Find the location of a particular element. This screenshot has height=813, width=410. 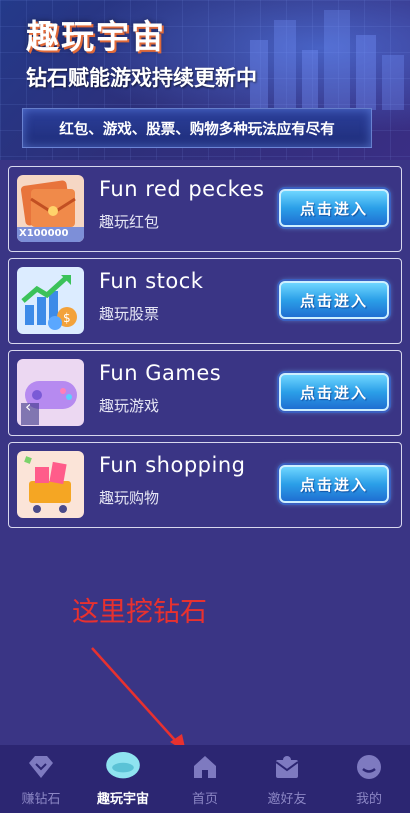

tab-home: 首页 is located at coordinates (205, 779).